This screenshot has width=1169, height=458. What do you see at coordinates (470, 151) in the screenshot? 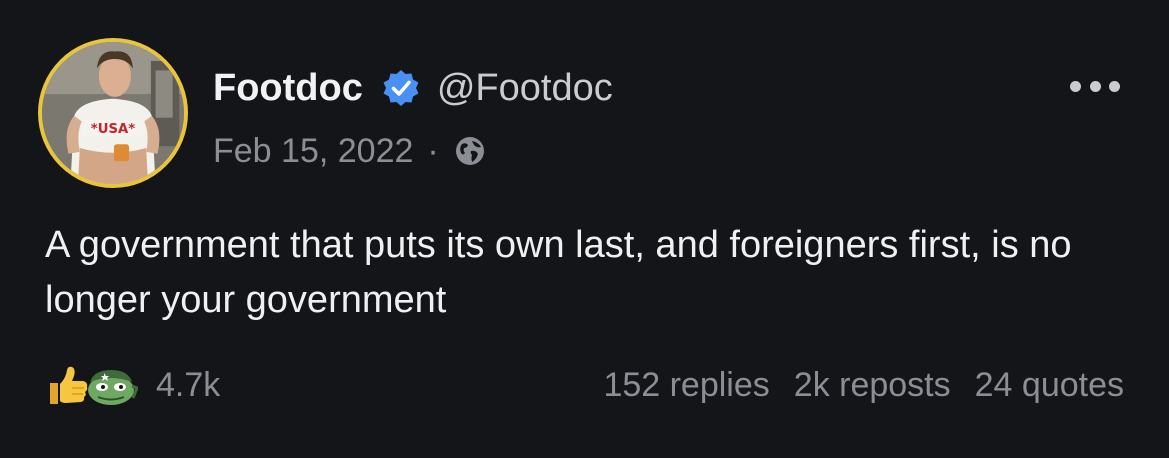
I see `globe-icon` at bounding box center [470, 151].